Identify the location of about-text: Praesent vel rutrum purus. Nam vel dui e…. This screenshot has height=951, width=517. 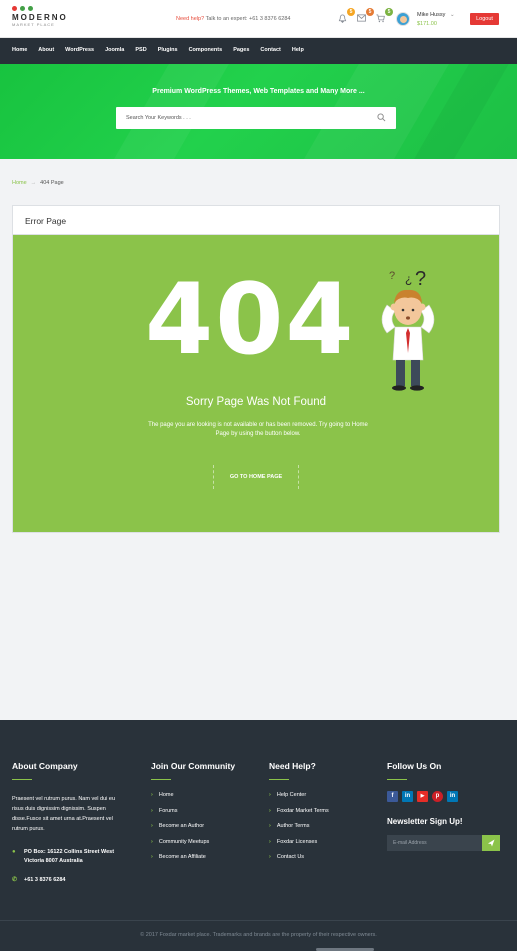
(64, 814).